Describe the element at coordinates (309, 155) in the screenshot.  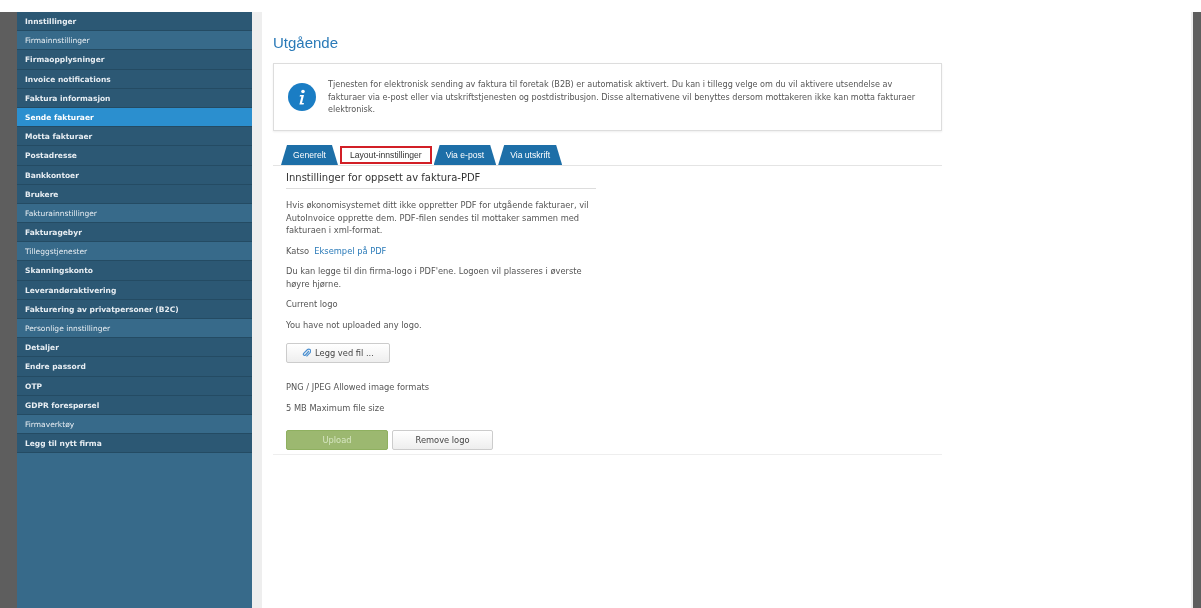
I see `tab: Generelt` at that location.